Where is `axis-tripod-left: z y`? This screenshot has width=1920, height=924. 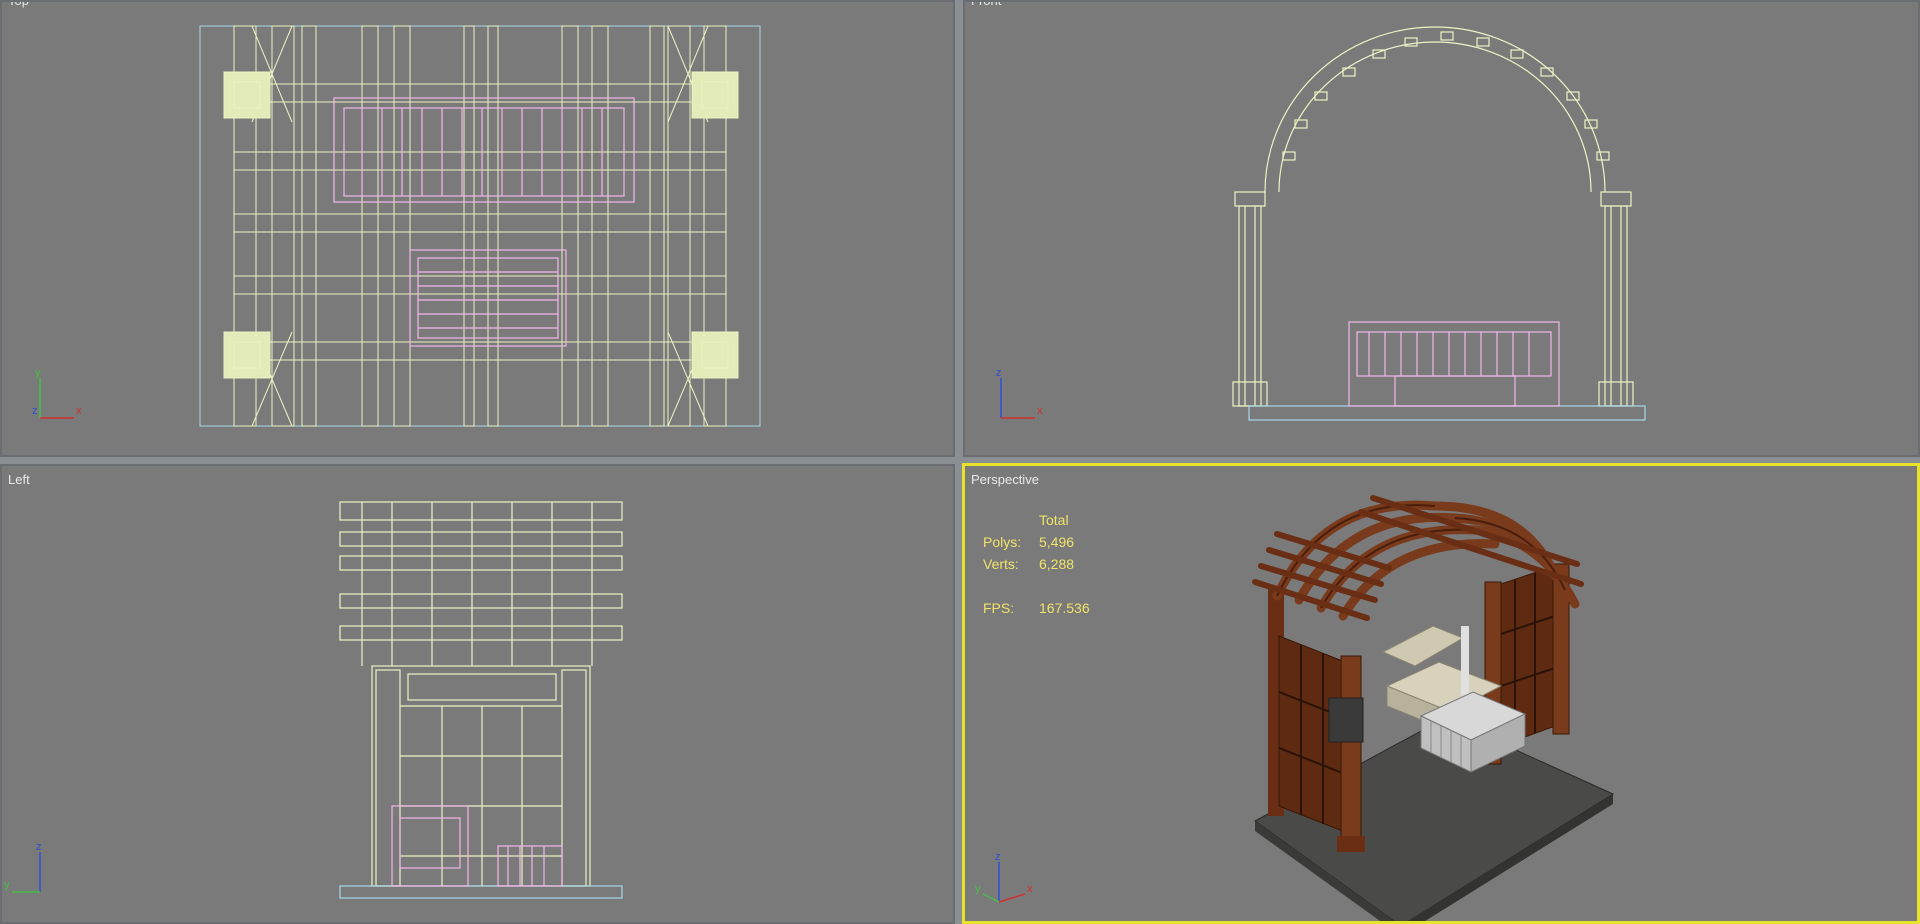 axis-tripod-left: z y is located at coordinates (23, 867).